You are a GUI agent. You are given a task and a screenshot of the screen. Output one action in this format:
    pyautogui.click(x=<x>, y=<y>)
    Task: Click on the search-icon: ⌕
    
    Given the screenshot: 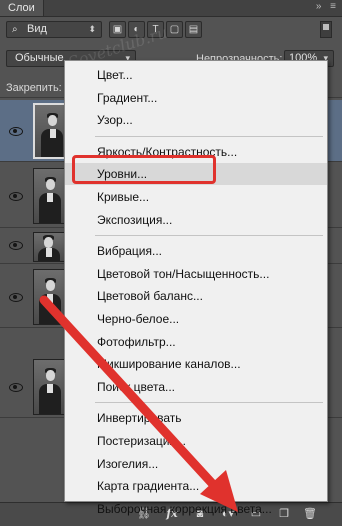 What is the action you would take?
    pyautogui.click(x=15, y=29)
    